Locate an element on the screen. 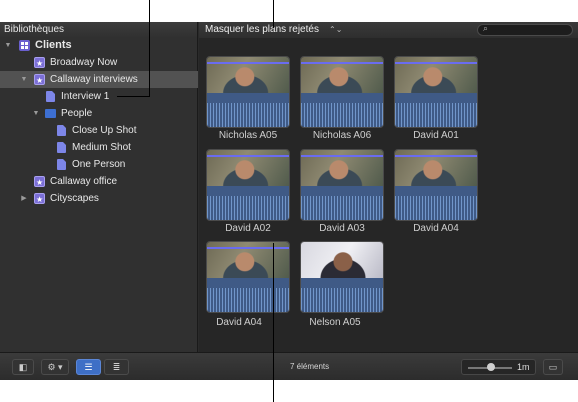 The height and width of the screenshot is (402, 578). sidebar-toggle-icon: ◧ is located at coordinates (23, 367).